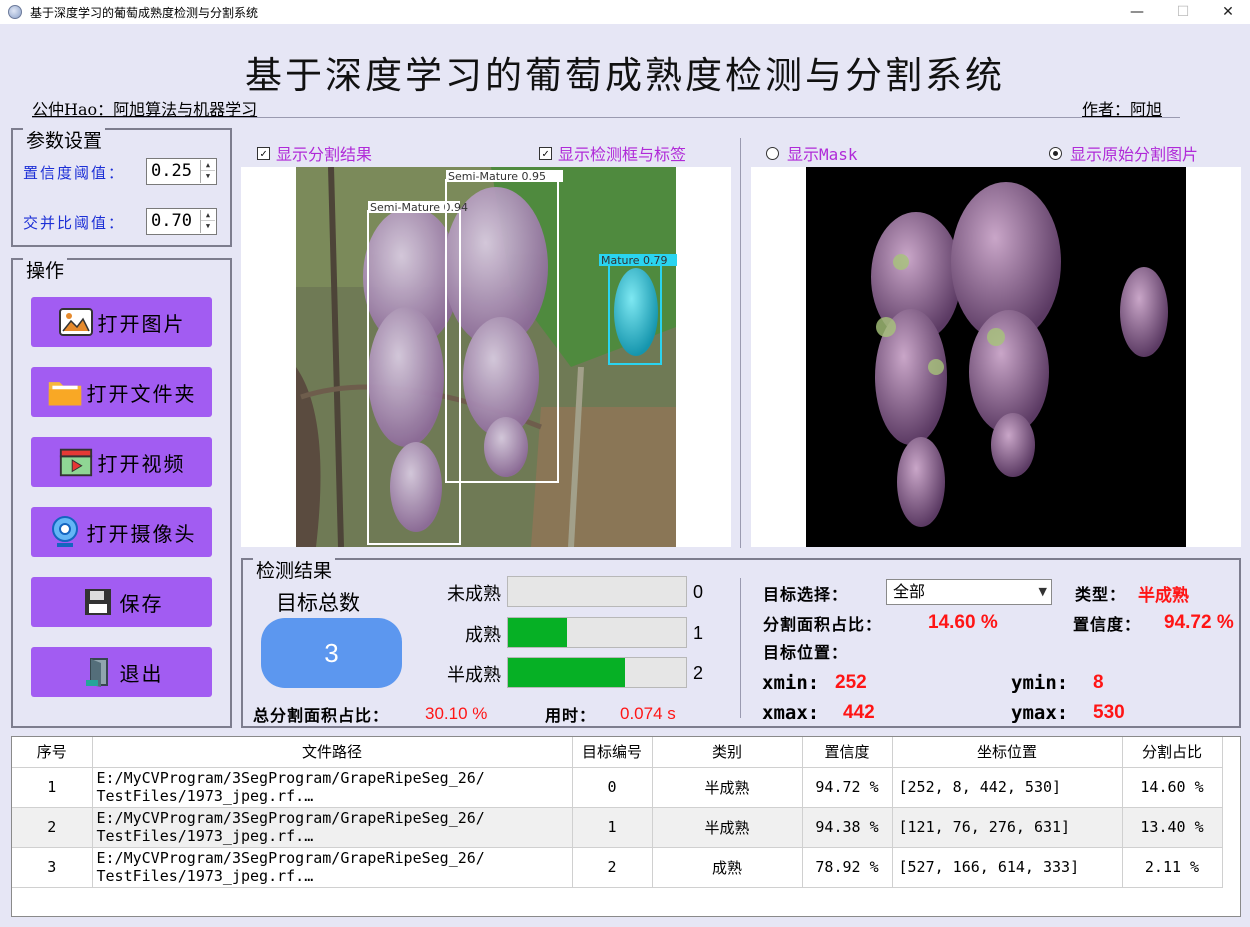 This screenshot has width=1250, height=927. I want to click on page-title: 基于深度学习的葡萄成熟度检测与分割系统, so click(625, 75).